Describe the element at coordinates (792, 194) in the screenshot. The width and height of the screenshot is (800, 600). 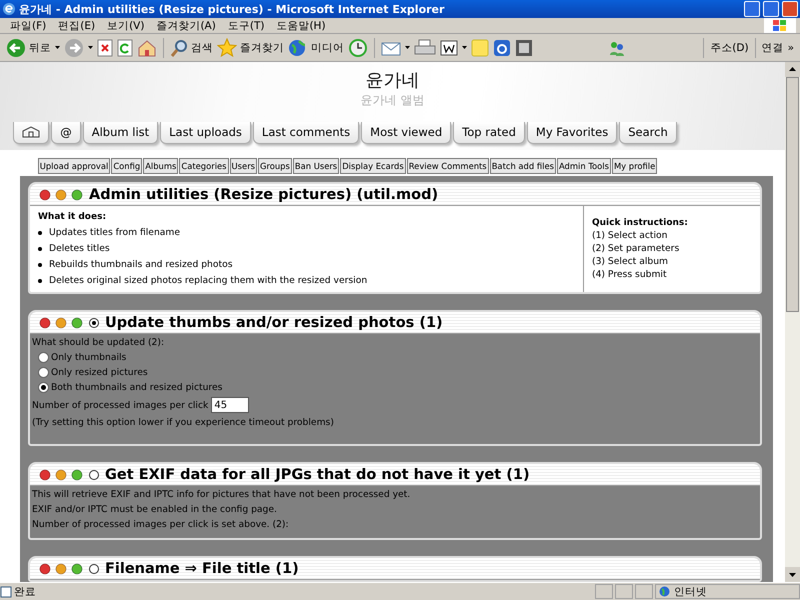
I see `scrollbar-thumb` at that location.